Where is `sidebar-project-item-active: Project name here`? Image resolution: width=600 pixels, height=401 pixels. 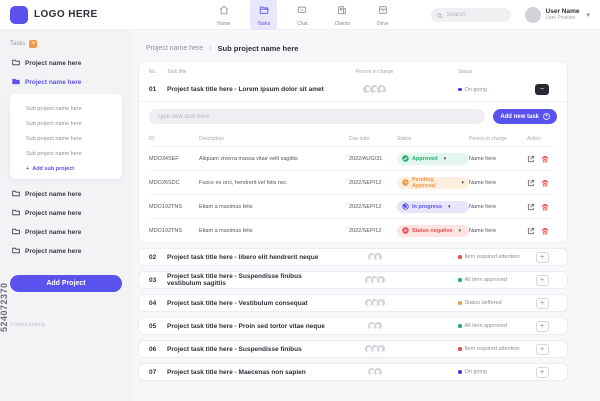
sidebar-project-item-active: Project name here is located at coordinates (66, 82).